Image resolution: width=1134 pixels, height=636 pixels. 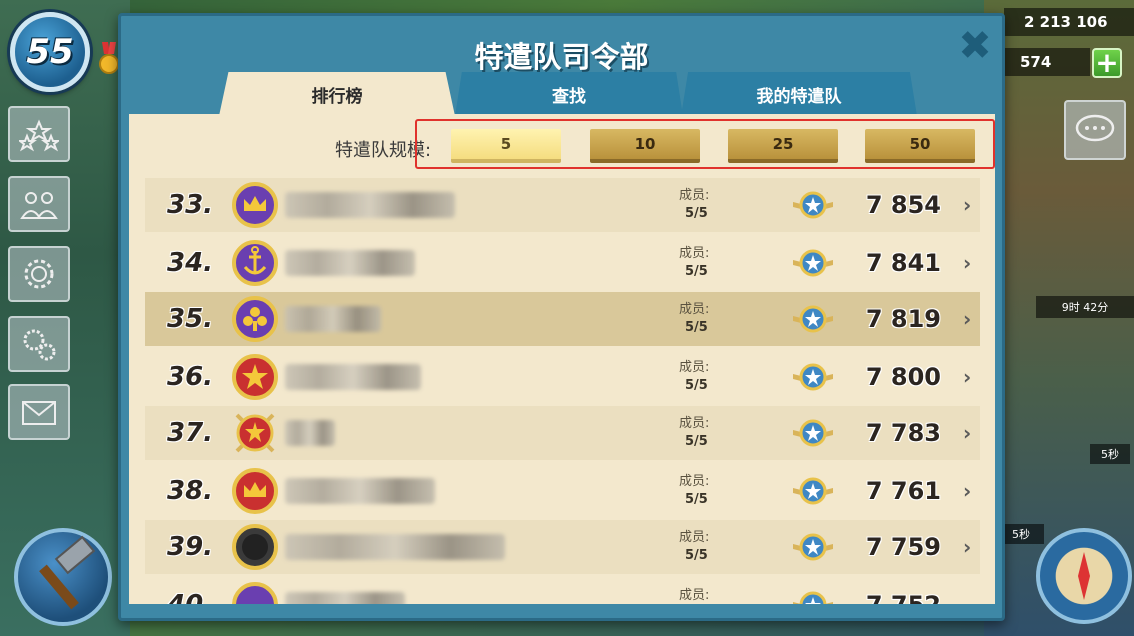 What do you see at coordinates (506, 146) in the screenshot?
I see `size-option-5: 5` at bounding box center [506, 146].